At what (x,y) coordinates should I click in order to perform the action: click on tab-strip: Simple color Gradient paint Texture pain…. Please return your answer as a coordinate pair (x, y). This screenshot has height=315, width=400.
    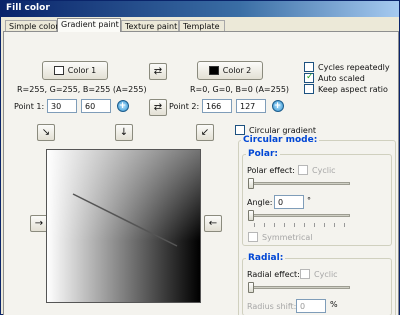
    Looking at the image, I should click on (201, 25).